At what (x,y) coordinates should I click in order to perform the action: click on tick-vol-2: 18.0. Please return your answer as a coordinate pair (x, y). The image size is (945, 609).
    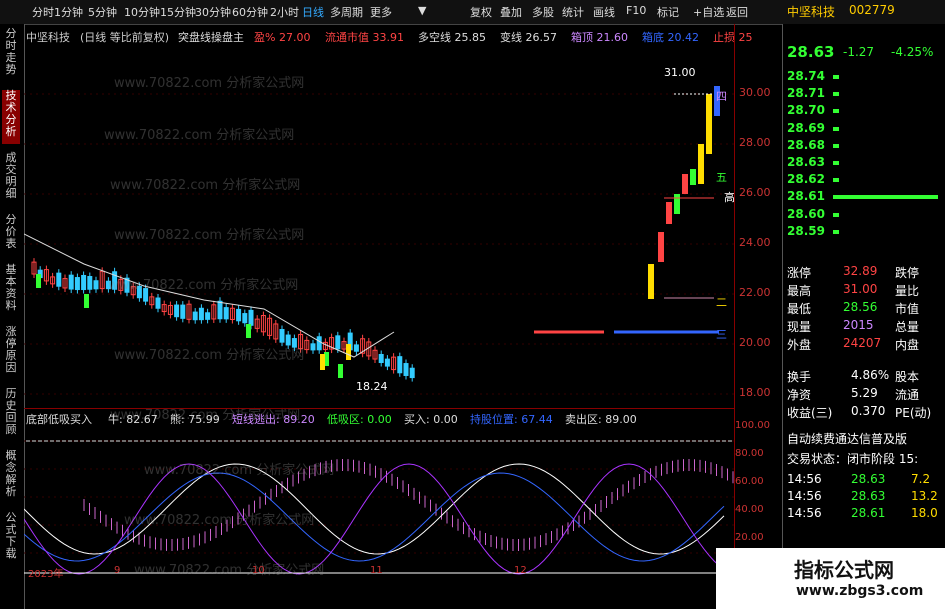
    Looking at the image, I should click on (924, 513).